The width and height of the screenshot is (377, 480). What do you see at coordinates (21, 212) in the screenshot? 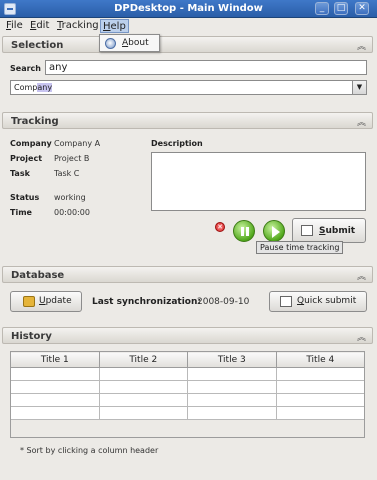
I see `time-label: Time` at bounding box center [21, 212].